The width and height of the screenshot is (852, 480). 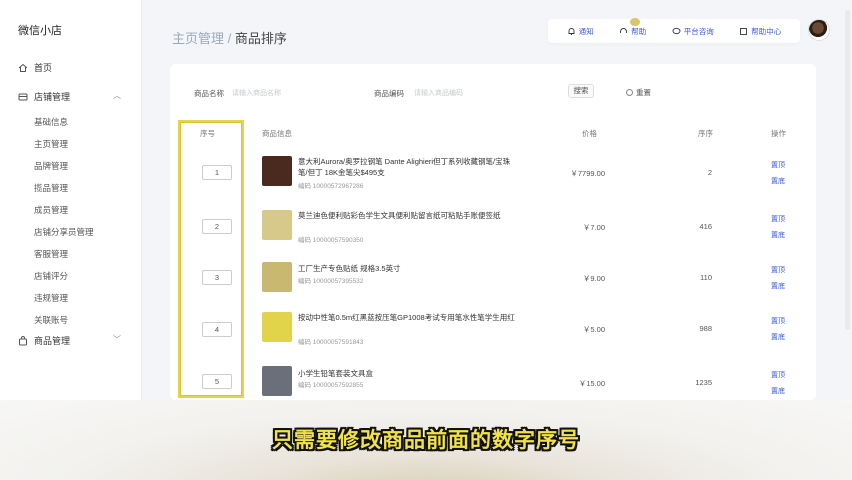 I want to click on help-button: 帮助, so click(x=632, y=31).